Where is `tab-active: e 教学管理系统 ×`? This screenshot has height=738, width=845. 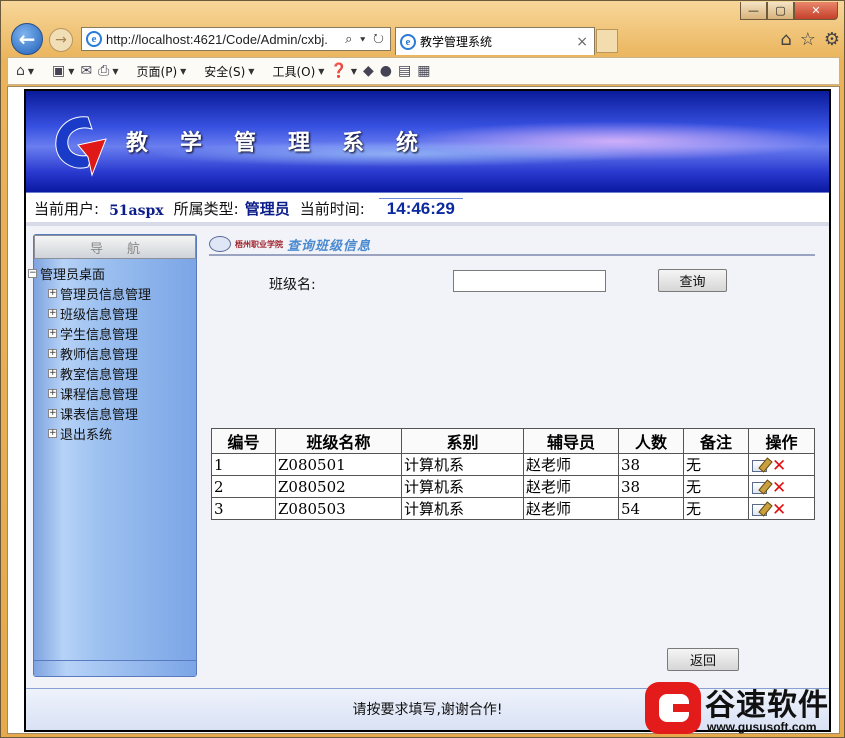
tab-active: e 教学管理系统 × is located at coordinates (495, 41).